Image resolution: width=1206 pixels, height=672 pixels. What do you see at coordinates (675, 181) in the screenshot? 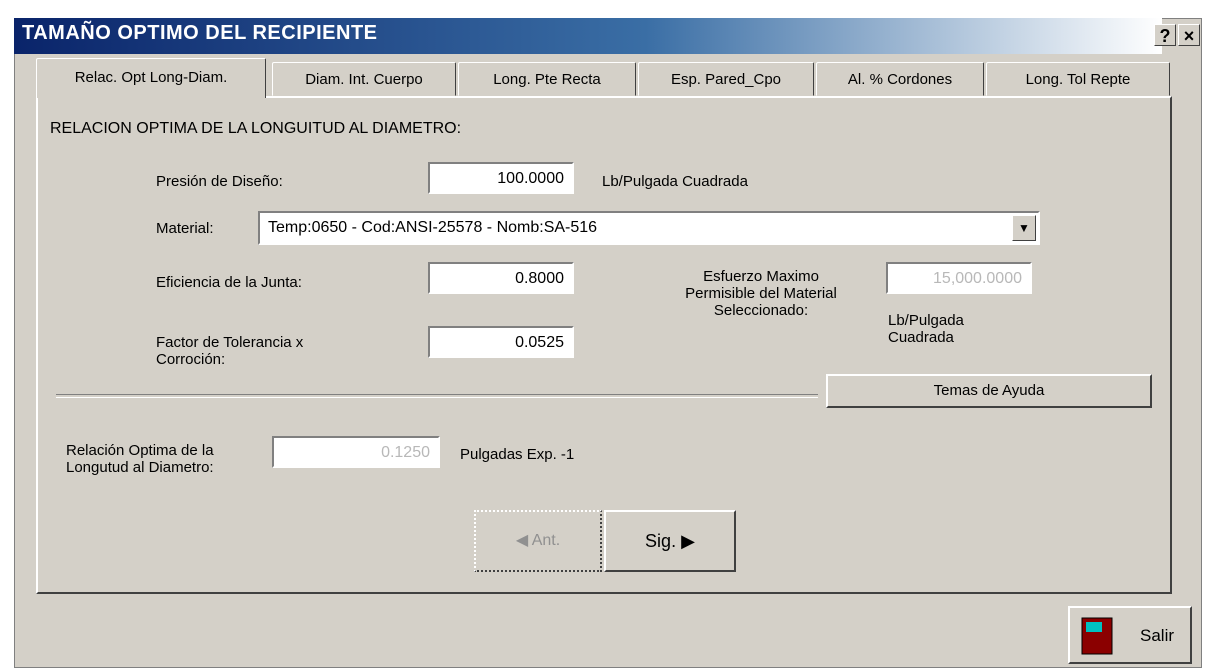
I see `presion-unit: Lb/Pulgada Cuadrada` at bounding box center [675, 181].